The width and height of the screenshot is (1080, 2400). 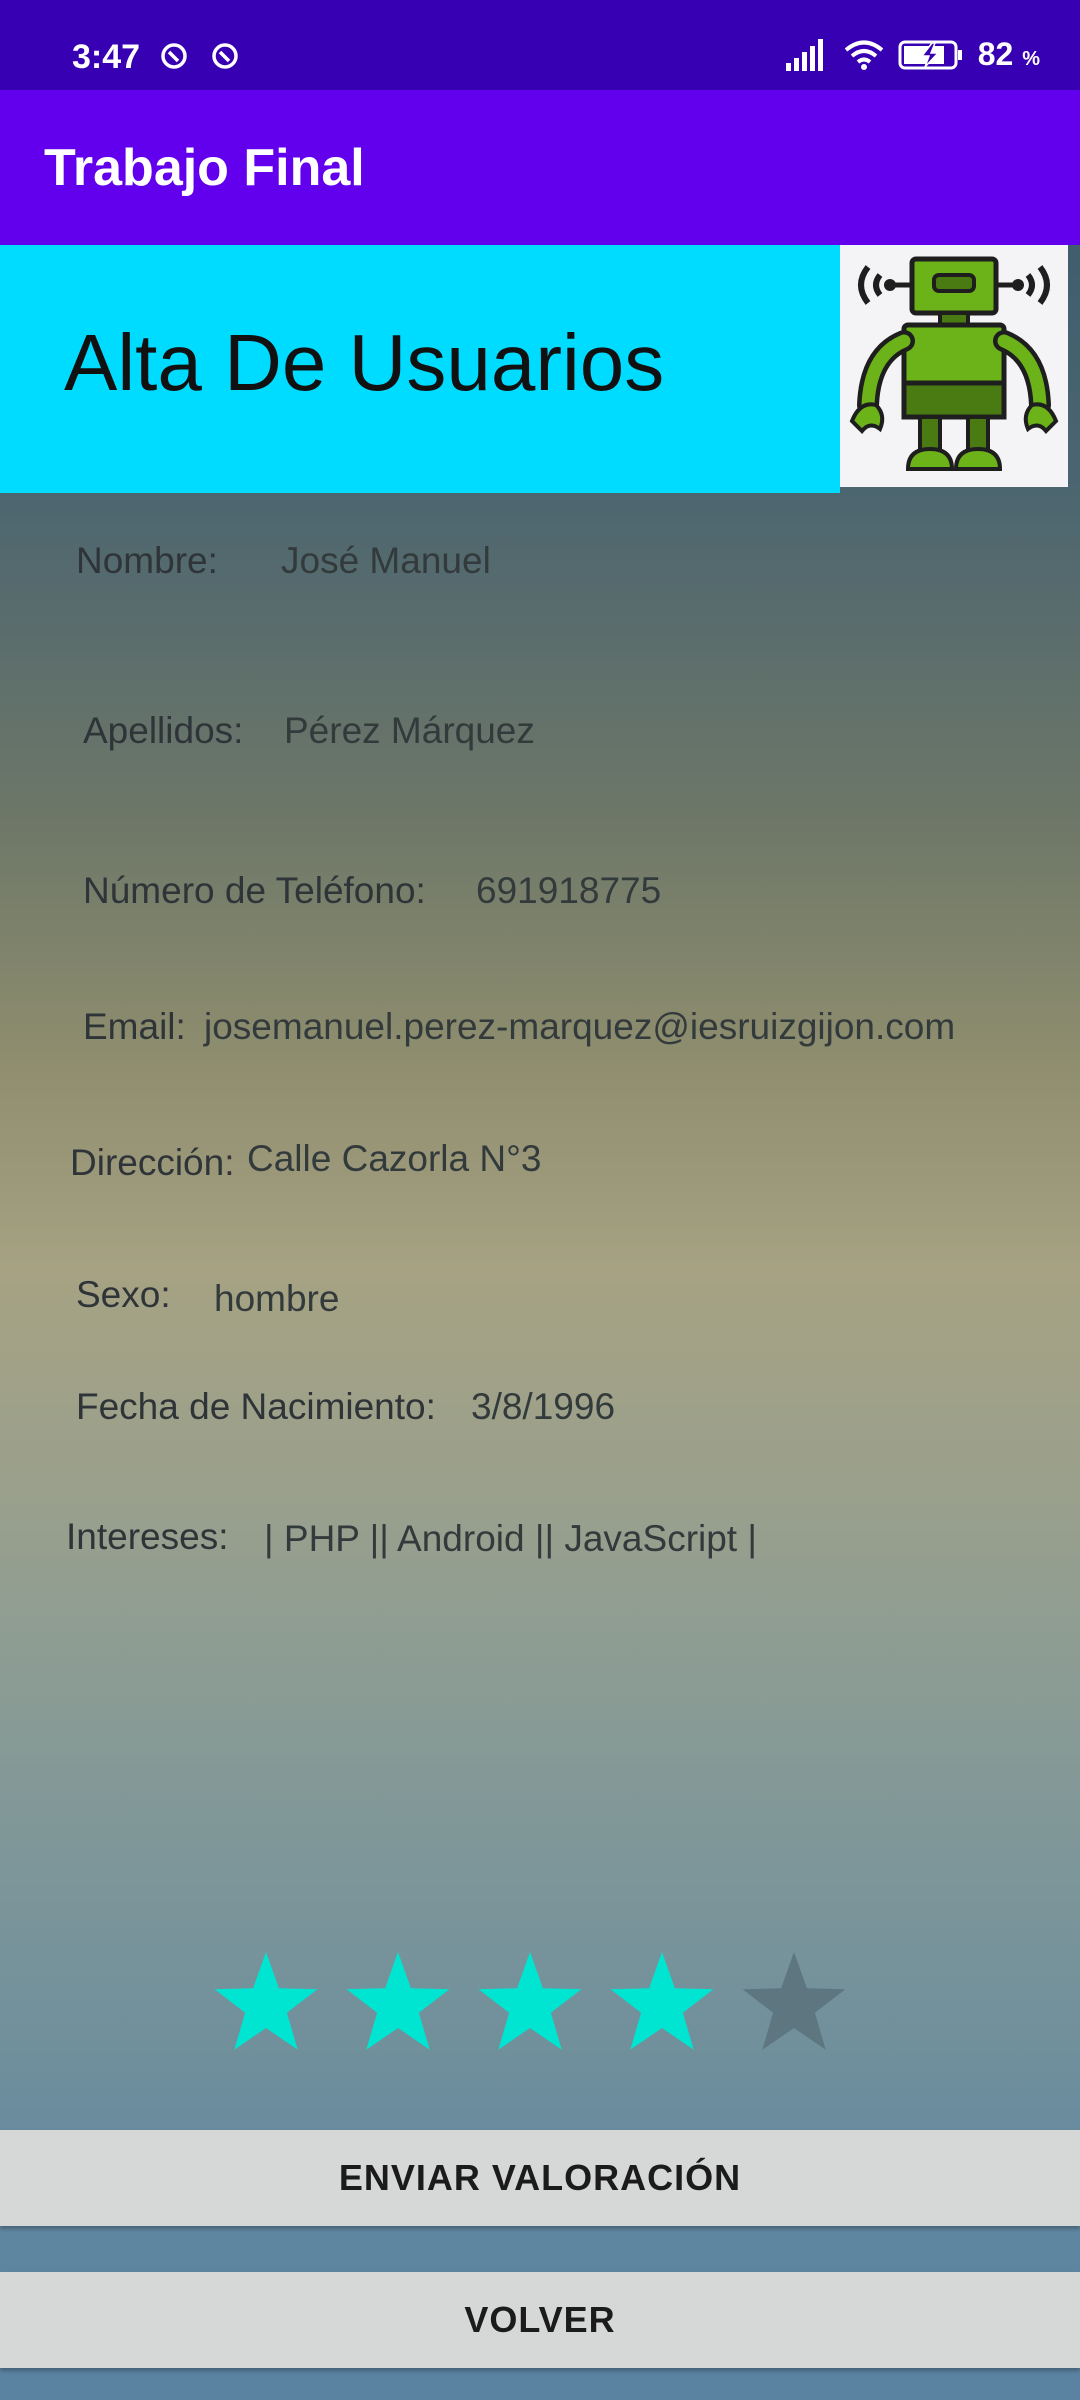 What do you see at coordinates (254, 890) in the screenshot?
I see `telefono-label: Número de Teléfono:` at bounding box center [254, 890].